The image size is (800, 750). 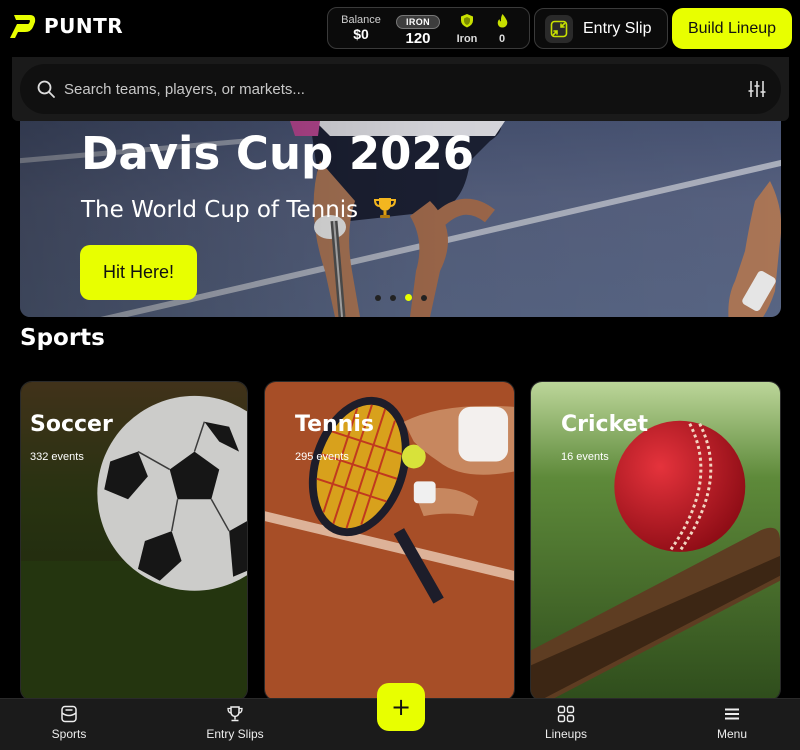 What do you see at coordinates (84, 26) in the screenshot?
I see `brand-name: PUNTR` at bounding box center [84, 26].